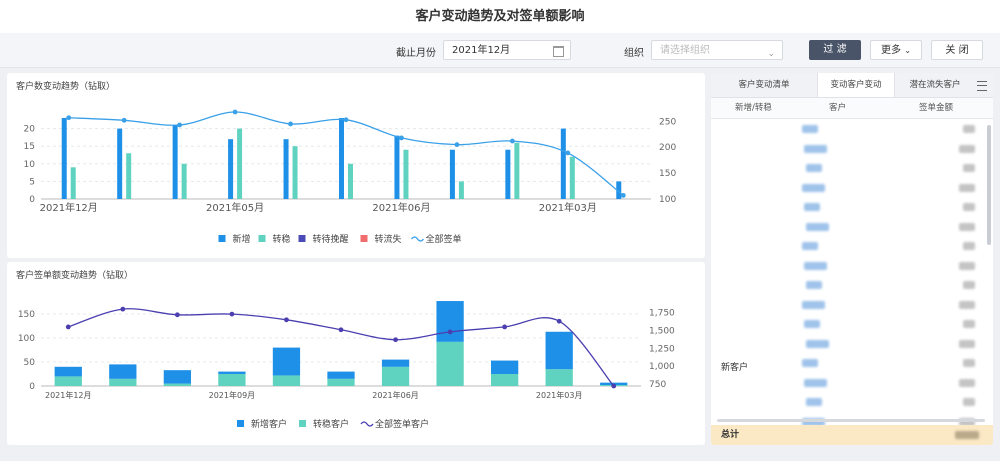 Image resolution: width=1000 pixels, height=461 pixels. Describe the element at coordinates (935, 85) in the screenshot. I see `tab-potential-churn: 潜在流失客户` at that location.